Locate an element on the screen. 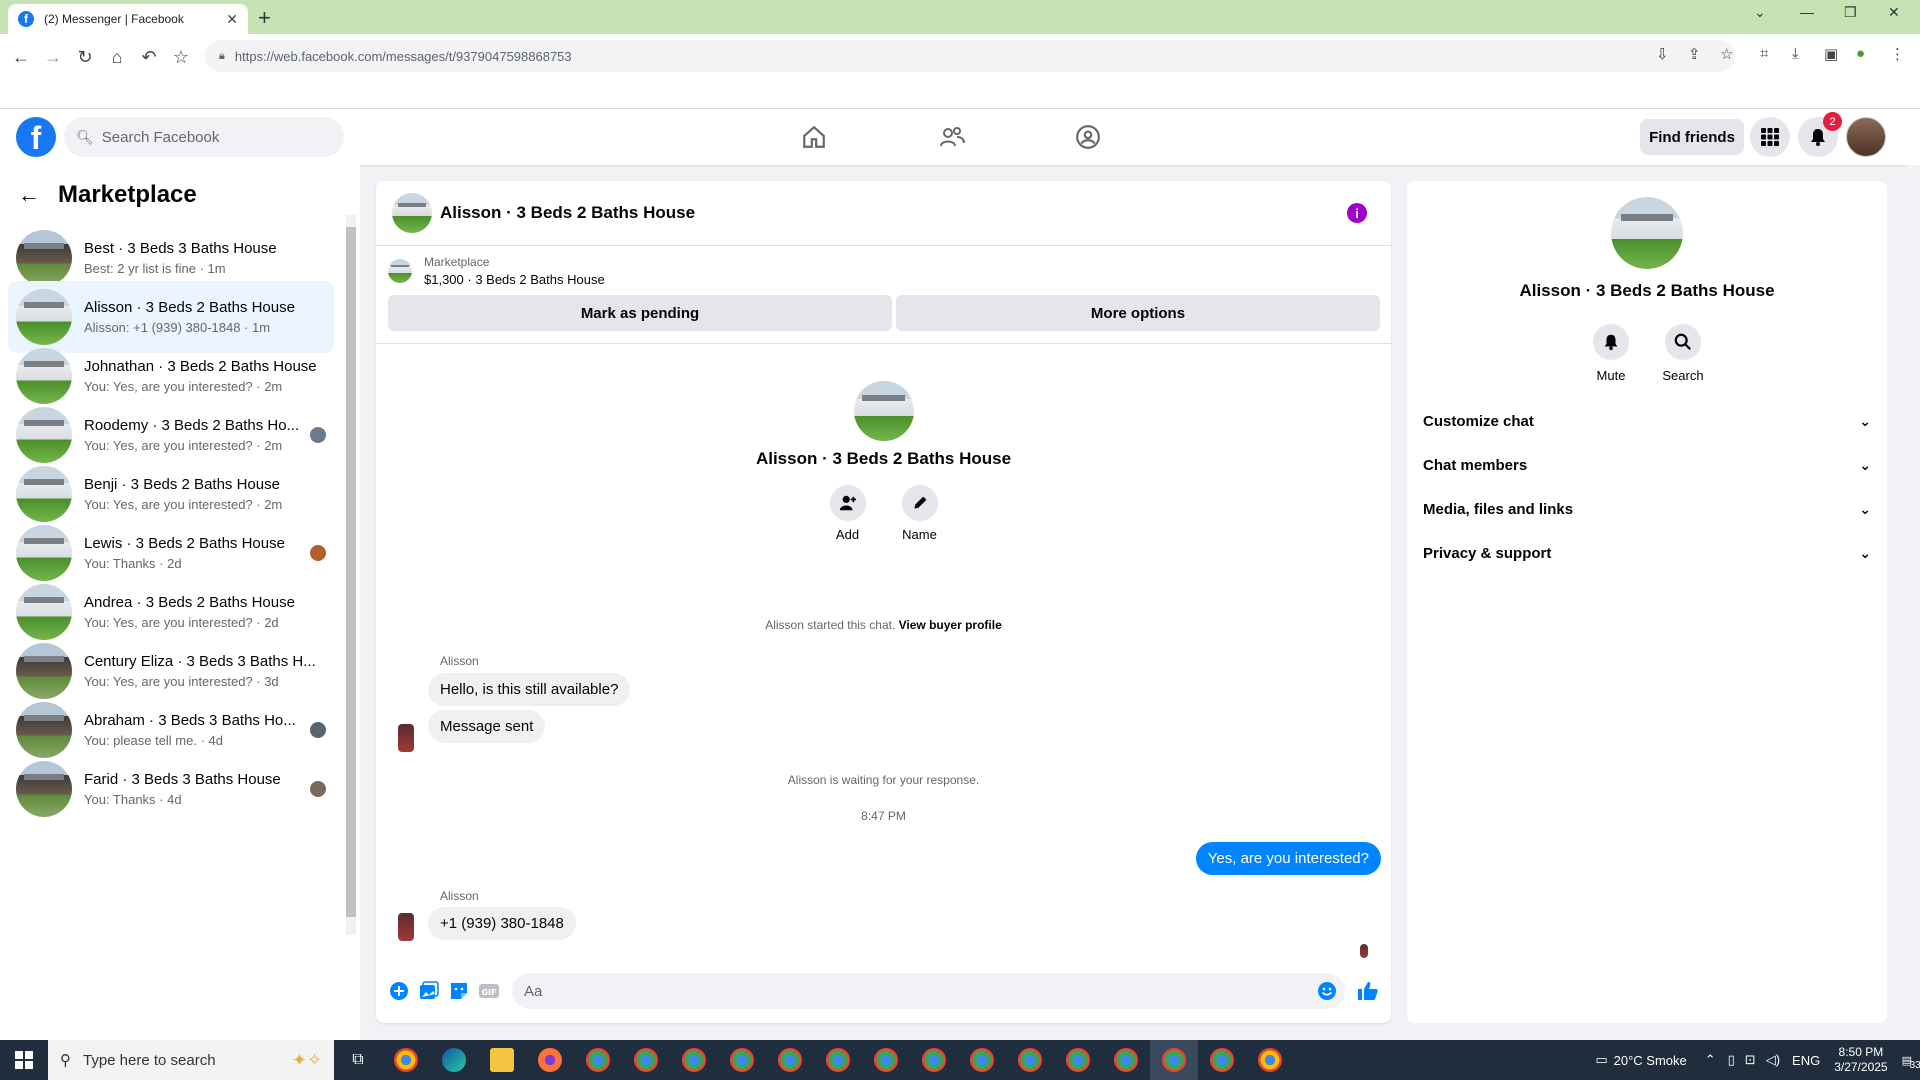 This screenshot has height=1080, width=1920. browser-tab: f (2) Messenger | Facebook ✕ is located at coordinates (128, 19).